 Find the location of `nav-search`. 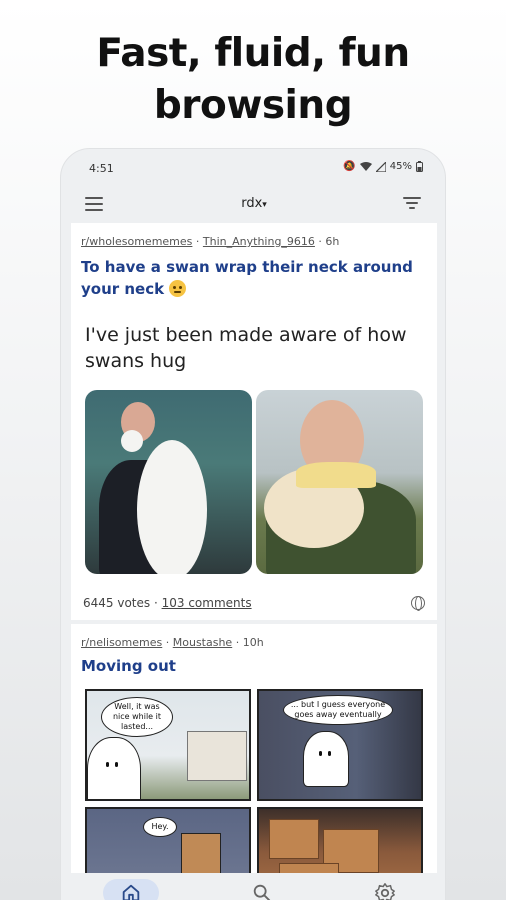

nav-search is located at coordinates (262, 889).